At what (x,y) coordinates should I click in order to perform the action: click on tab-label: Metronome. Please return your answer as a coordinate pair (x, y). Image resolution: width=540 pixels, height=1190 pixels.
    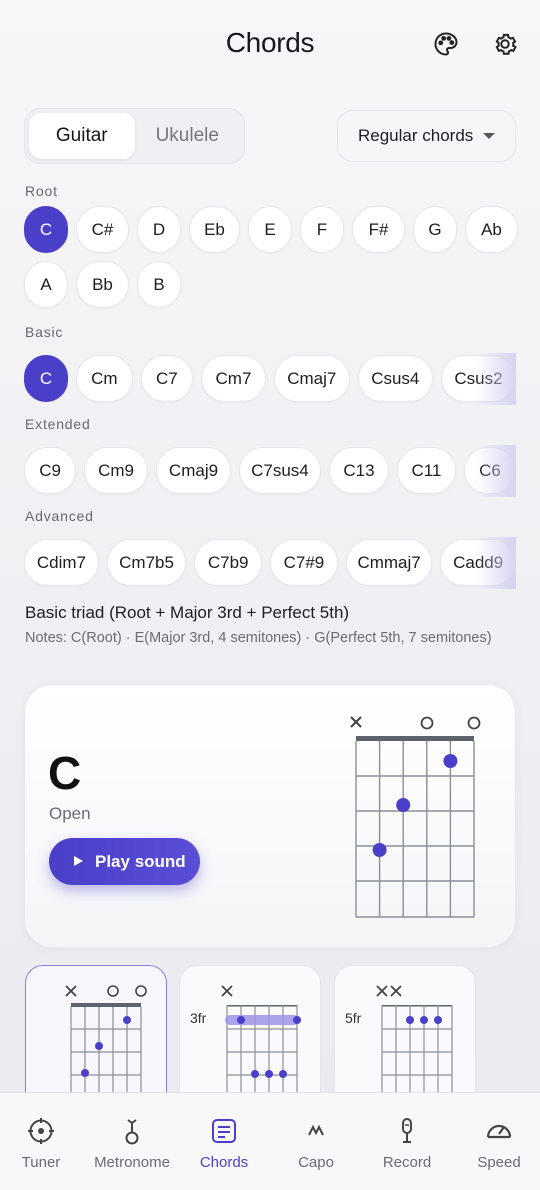
    Looking at the image, I should click on (132, 1162).